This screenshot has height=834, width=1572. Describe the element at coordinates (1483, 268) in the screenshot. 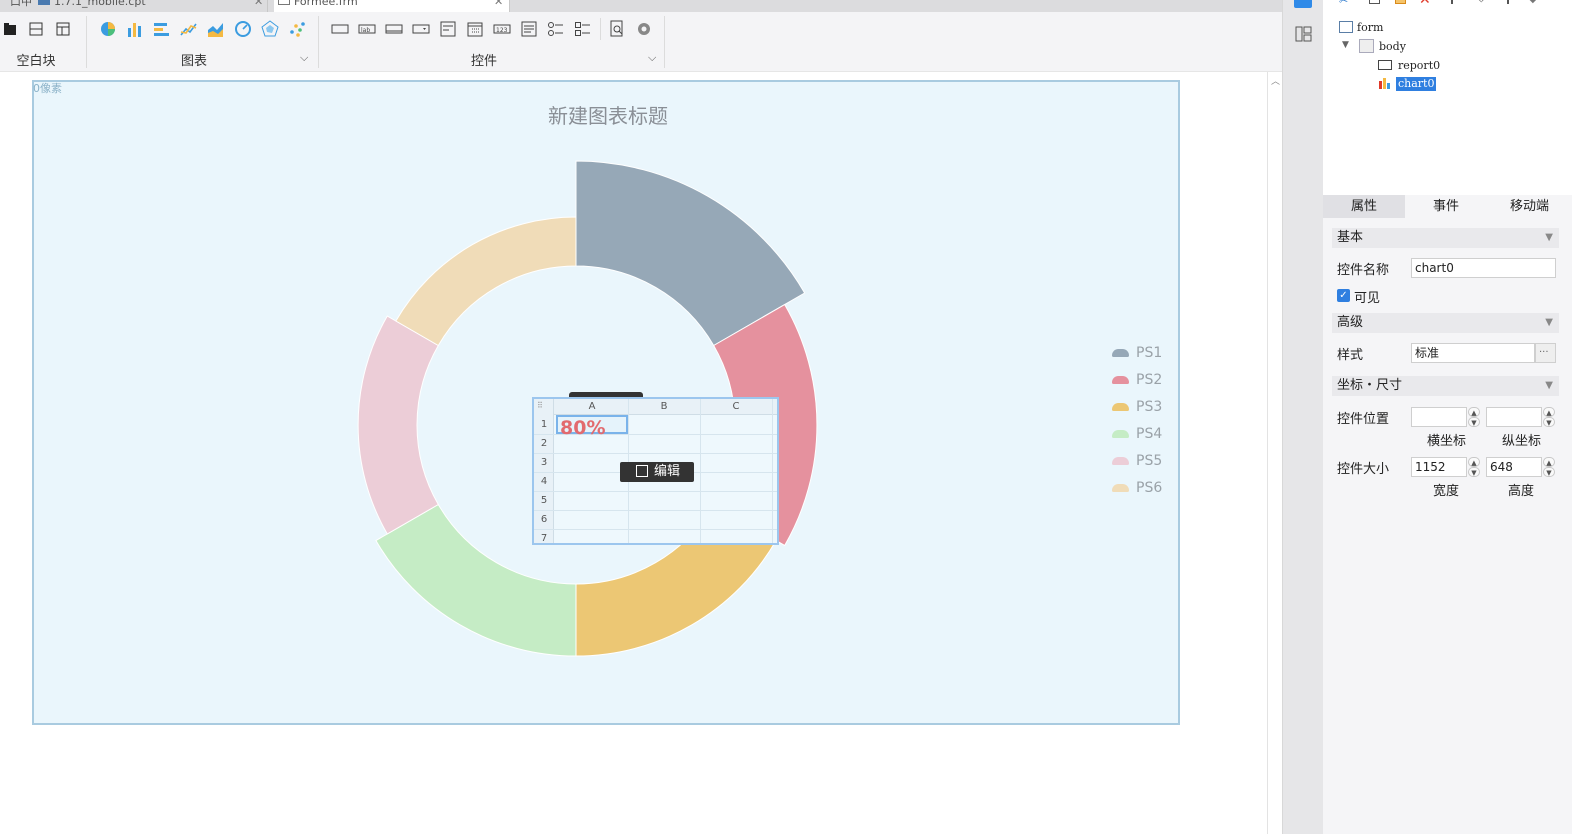

I see `name-field: chart0` at that location.